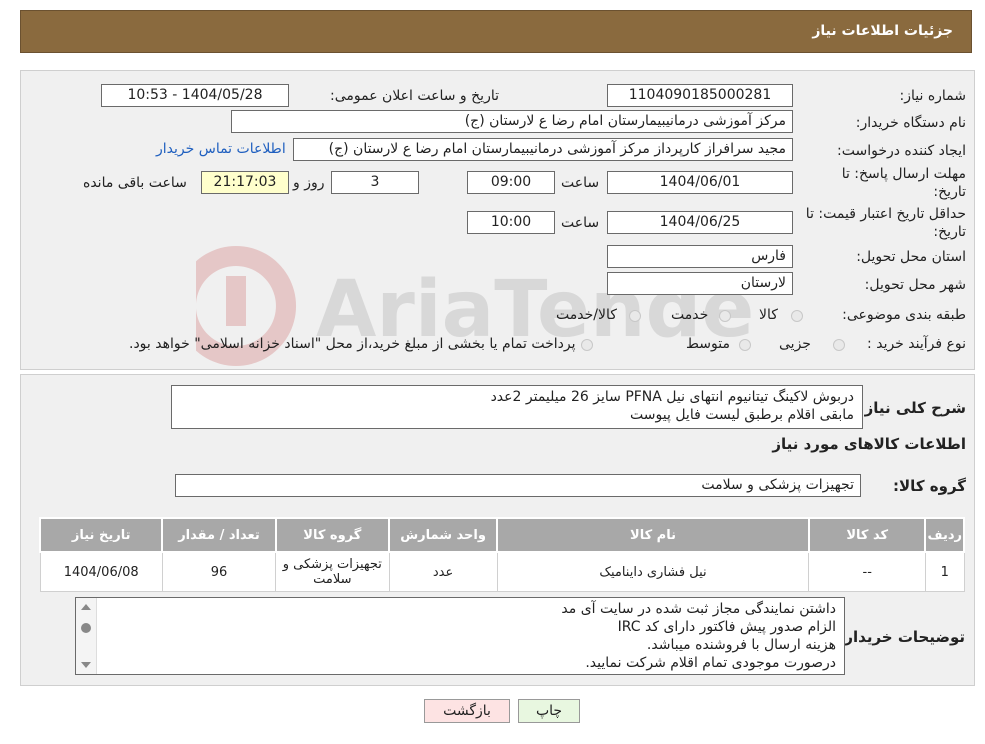 The image size is (985, 744). Describe the element at coordinates (700, 95) in the screenshot. I see `need-number-field: 1104090185000281` at that location.